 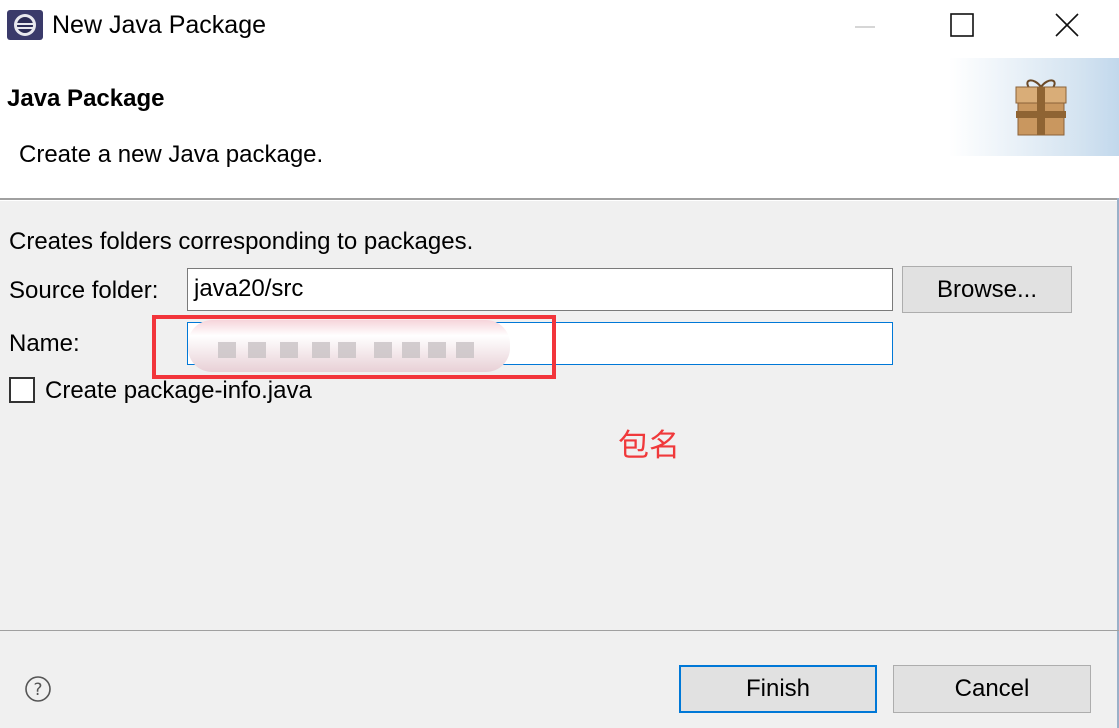 What do you see at coordinates (25, 25) in the screenshot?
I see `eclipse-icon` at bounding box center [25, 25].